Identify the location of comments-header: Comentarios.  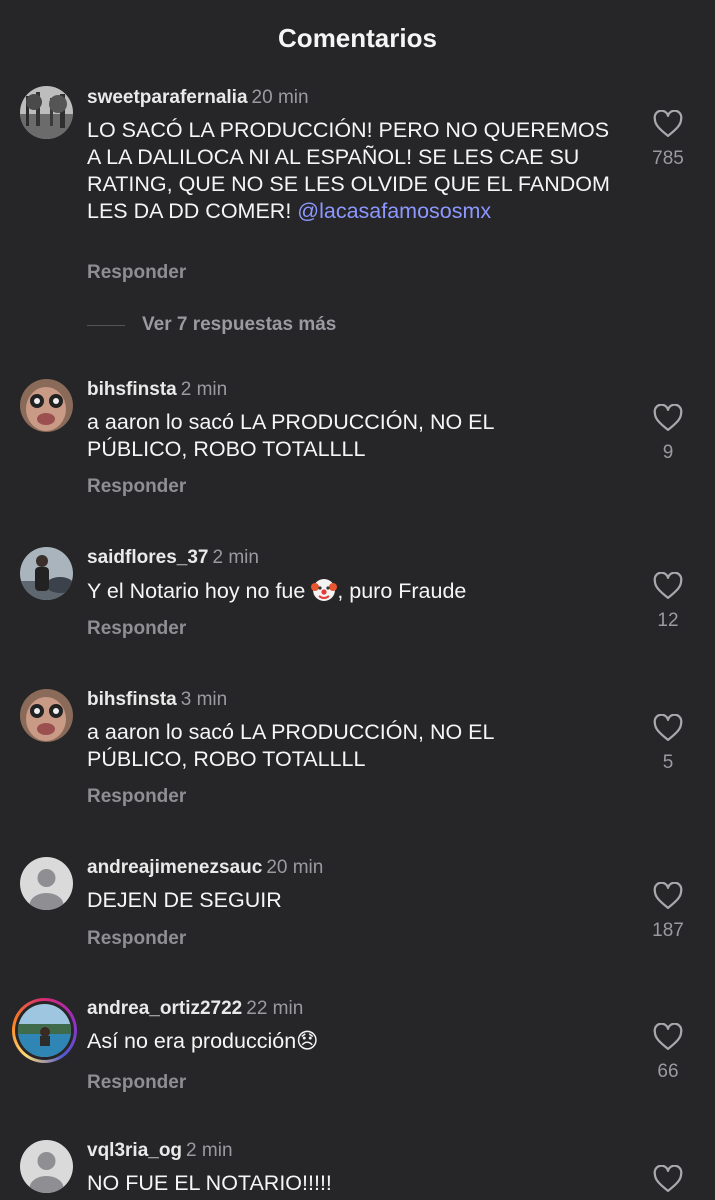
(357, 41).